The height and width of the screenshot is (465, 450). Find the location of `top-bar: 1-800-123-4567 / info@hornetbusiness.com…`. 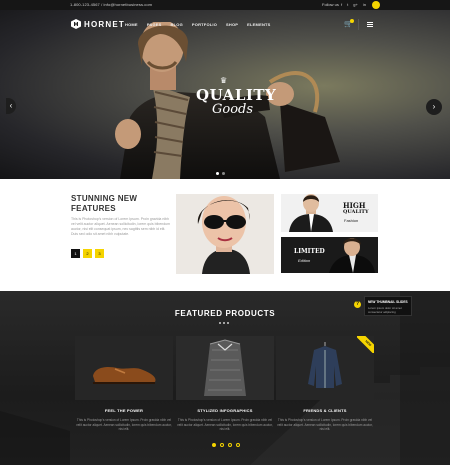

top-bar: 1-800-123-4567 / info@hornetbusiness.com… is located at coordinates (225, 5).